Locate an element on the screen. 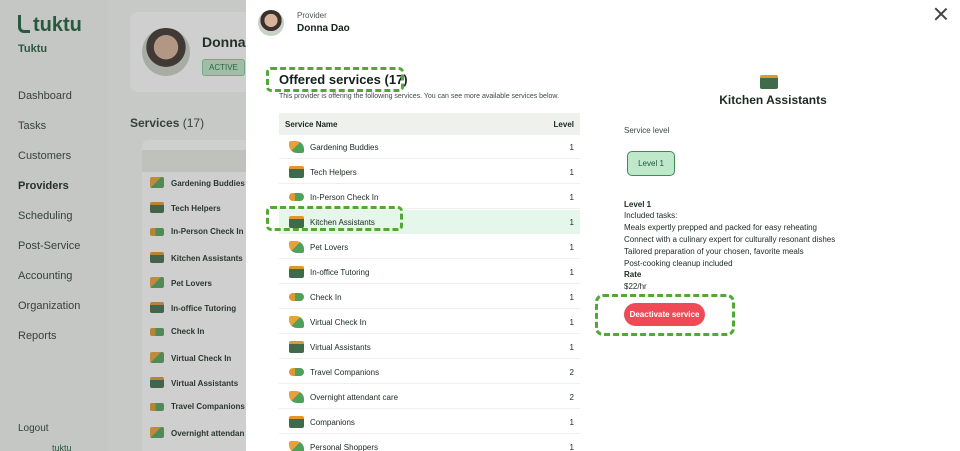 The width and height of the screenshot is (960, 451). task-item: Post-cooking cleanup included is located at coordinates (678, 263).